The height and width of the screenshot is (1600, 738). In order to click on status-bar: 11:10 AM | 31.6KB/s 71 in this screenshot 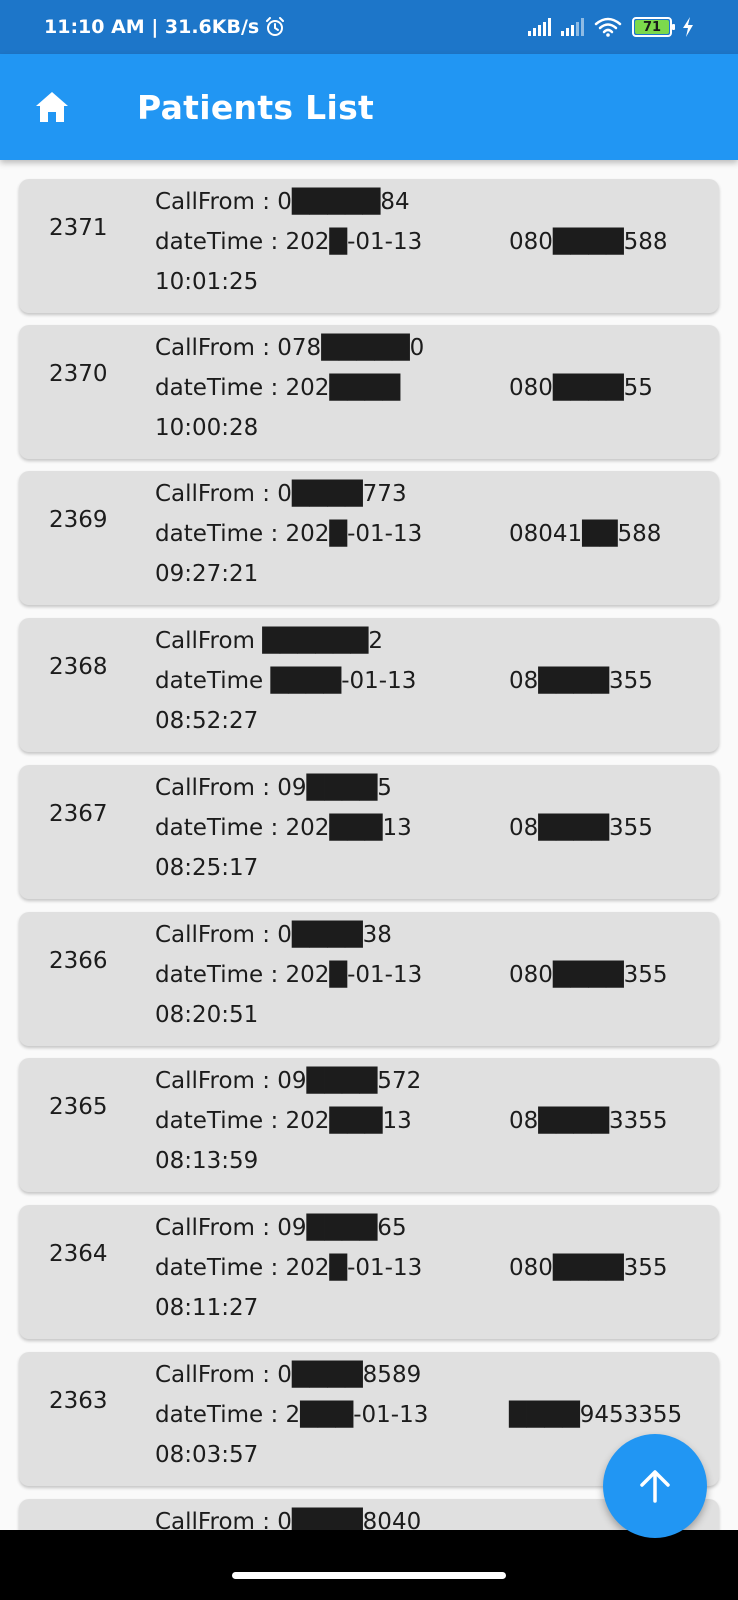, I will do `click(369, 27)`.